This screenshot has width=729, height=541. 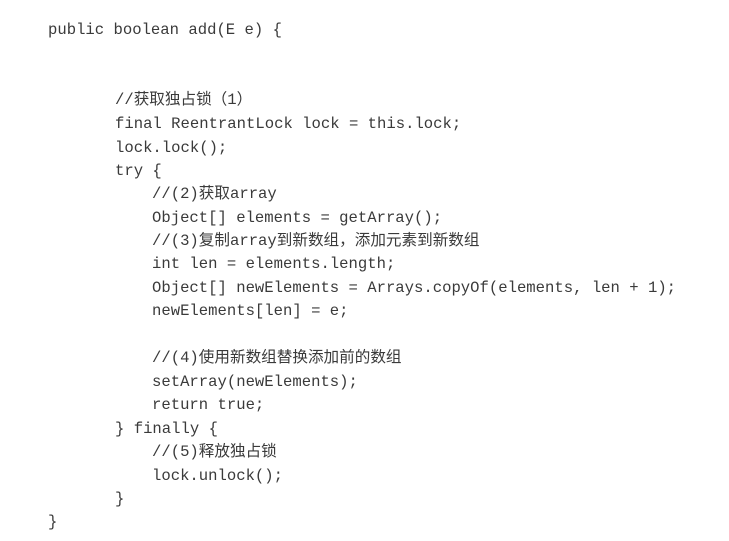 What do you see at coordinates (138, 171) in the screenshot?
I see `code-line: try {` at bounding box center [138, 171].